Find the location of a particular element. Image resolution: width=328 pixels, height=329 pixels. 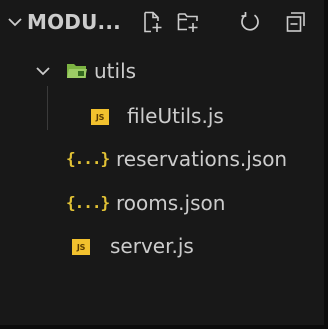

tree-item-label: rooms.json is located at coordinates (171, 203).